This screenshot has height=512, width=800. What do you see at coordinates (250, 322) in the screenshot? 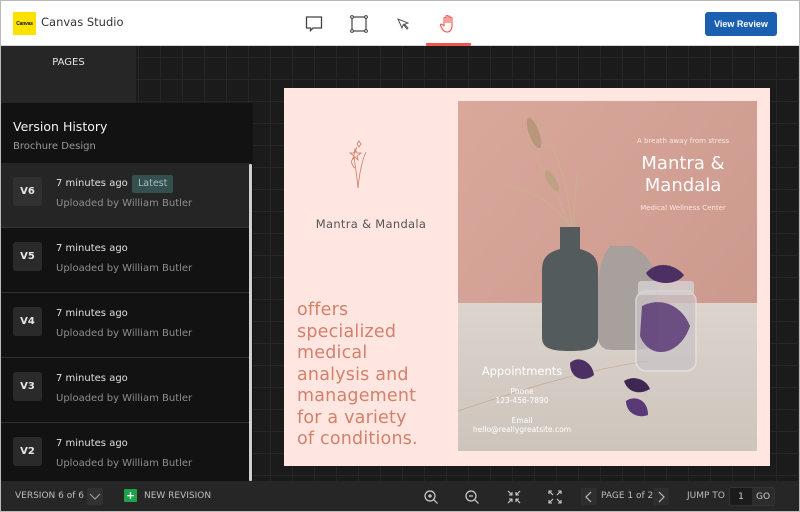
I see `version-list-scrollbar` at bounding box center [250, 322].